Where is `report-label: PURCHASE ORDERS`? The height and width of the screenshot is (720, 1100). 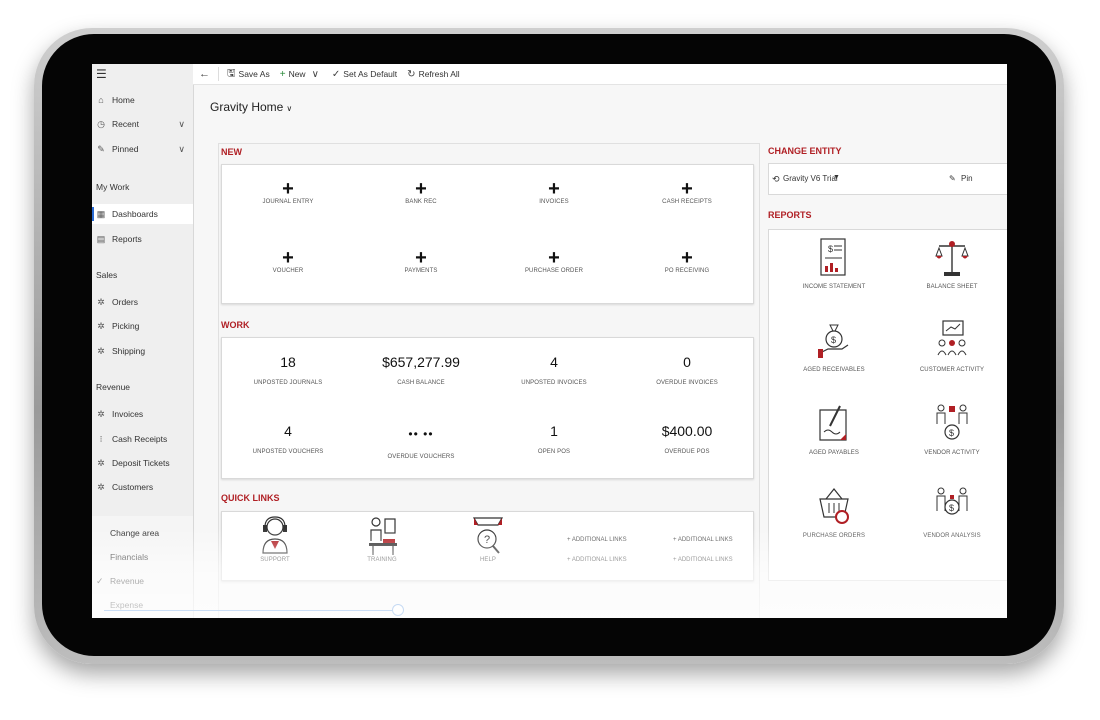 report-label: PURCHASE ORDERS is located at coordinates (834, 536).